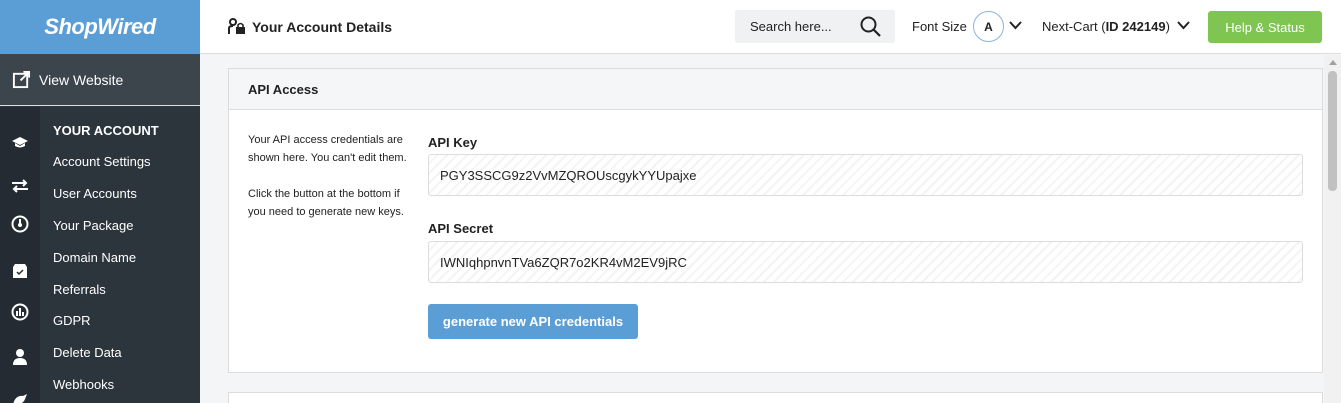 This screenshot has height=403, width=1341. What do you see at coordinates (21, 79) in the screenshot?
I see `external-link-icon` at bounding box center [21, 79].